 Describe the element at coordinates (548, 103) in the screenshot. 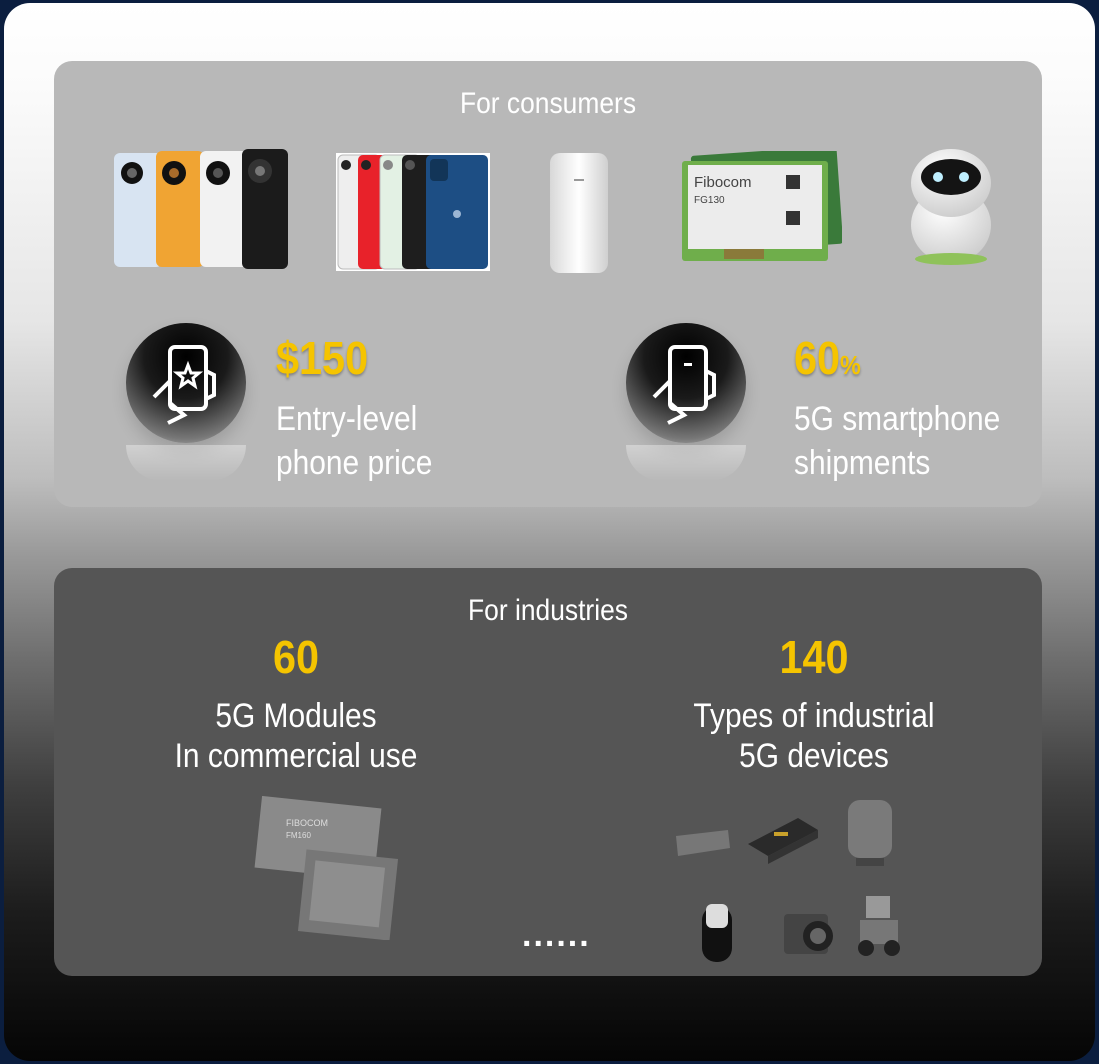

I see `consumers-title: For consumers` at that location.